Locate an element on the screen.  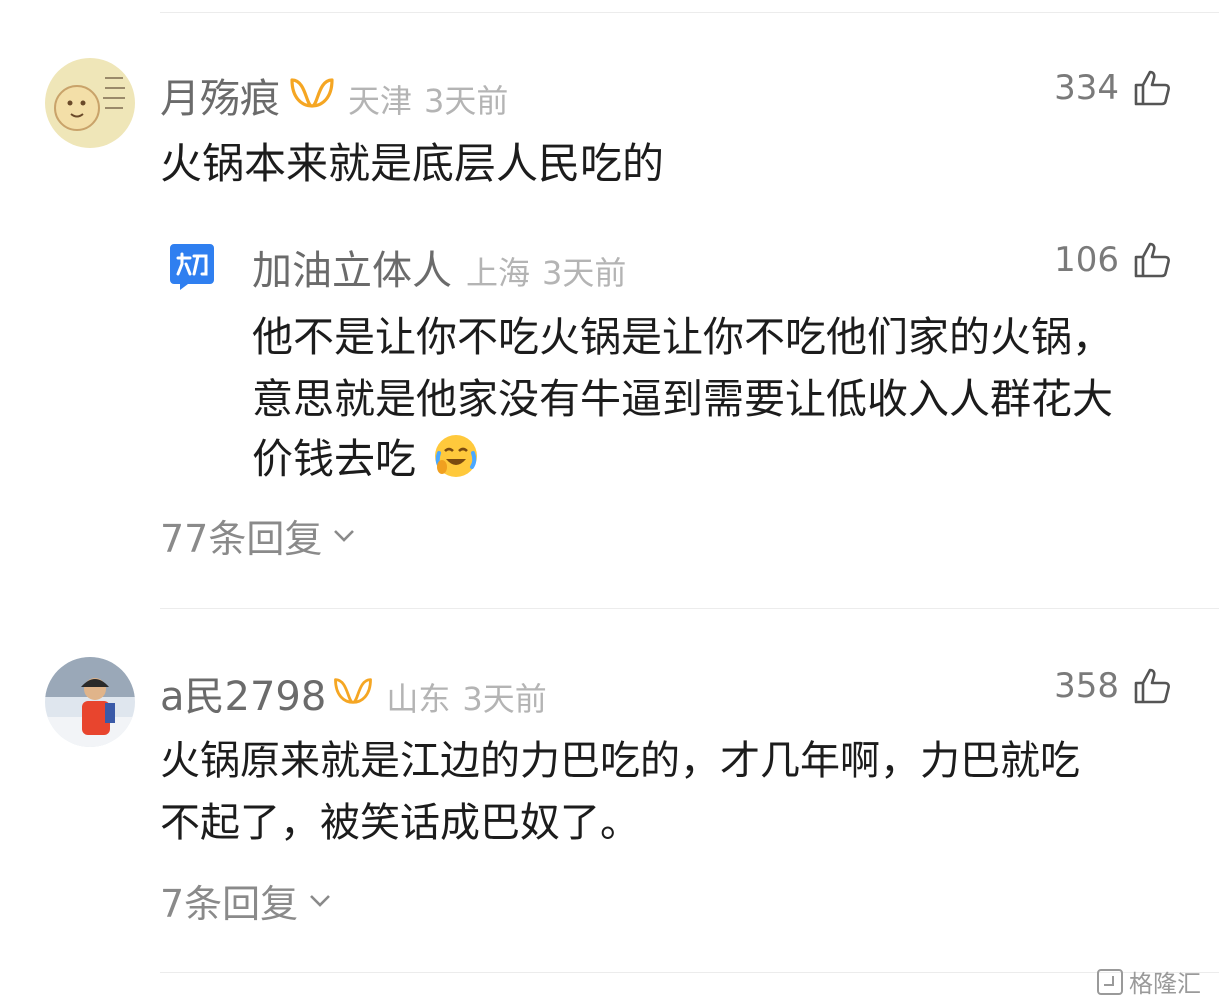
reply-text-line: 意思就是他家没有牛逼到需要让低收入人群花大 is located at coordinates (682, 399).